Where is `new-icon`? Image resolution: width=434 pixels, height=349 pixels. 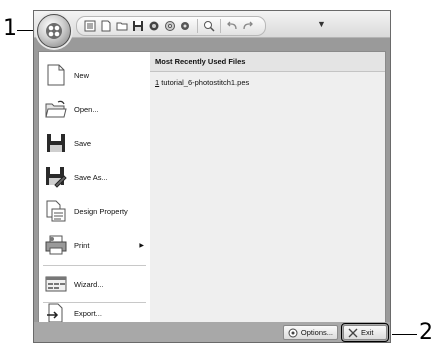
new-icon is located at coordinates (106, 26).